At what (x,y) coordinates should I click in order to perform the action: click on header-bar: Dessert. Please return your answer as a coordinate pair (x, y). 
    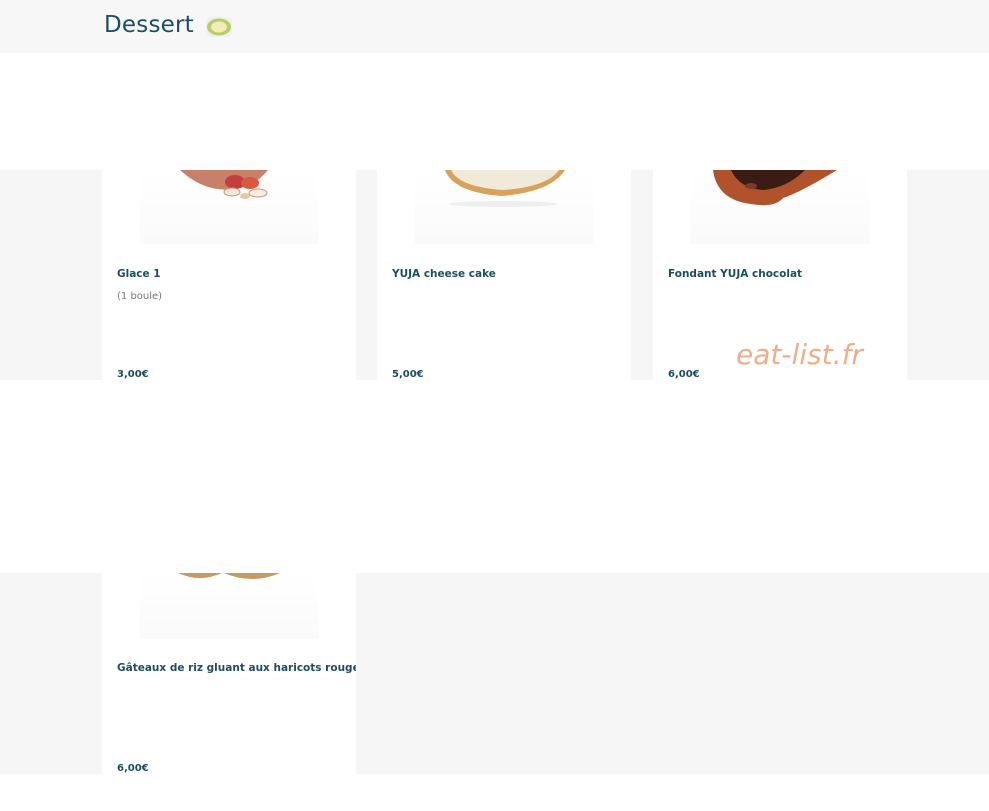
    Looking at the image, I should click on (494, 26).